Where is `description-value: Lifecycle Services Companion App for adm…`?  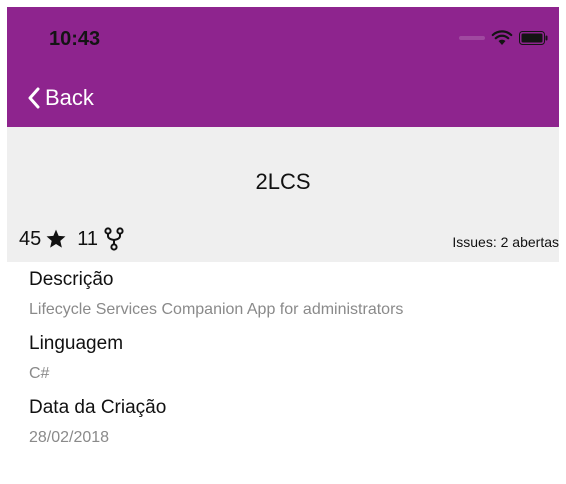
description-value: Lifecycle Services Companion App for adm… is located at coordinates (216, 309).